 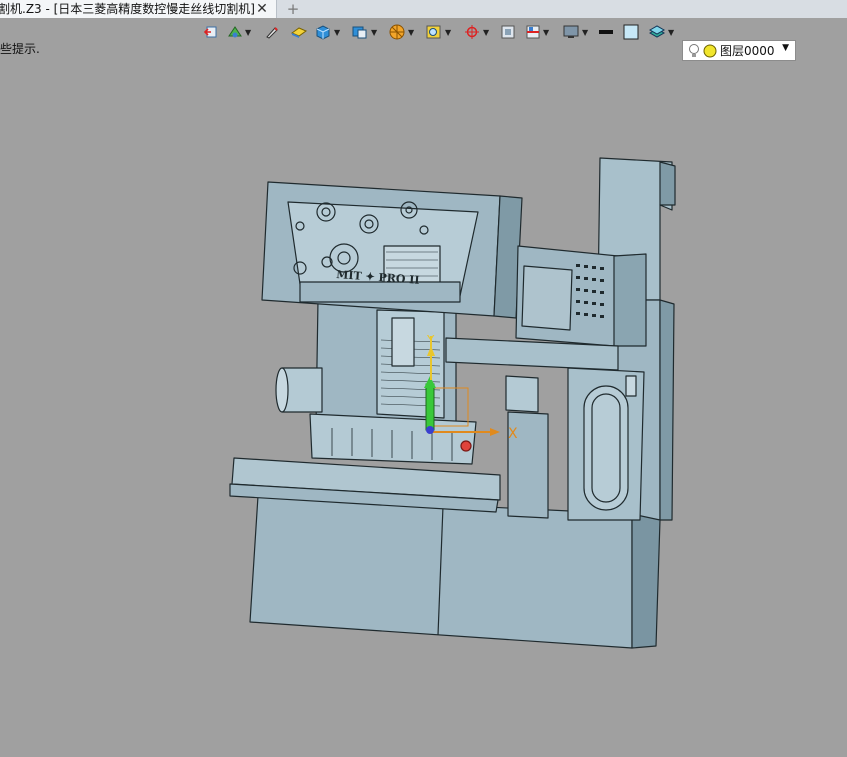 I want to click on monitor-icon: ▼, so click(x=575, y=32).